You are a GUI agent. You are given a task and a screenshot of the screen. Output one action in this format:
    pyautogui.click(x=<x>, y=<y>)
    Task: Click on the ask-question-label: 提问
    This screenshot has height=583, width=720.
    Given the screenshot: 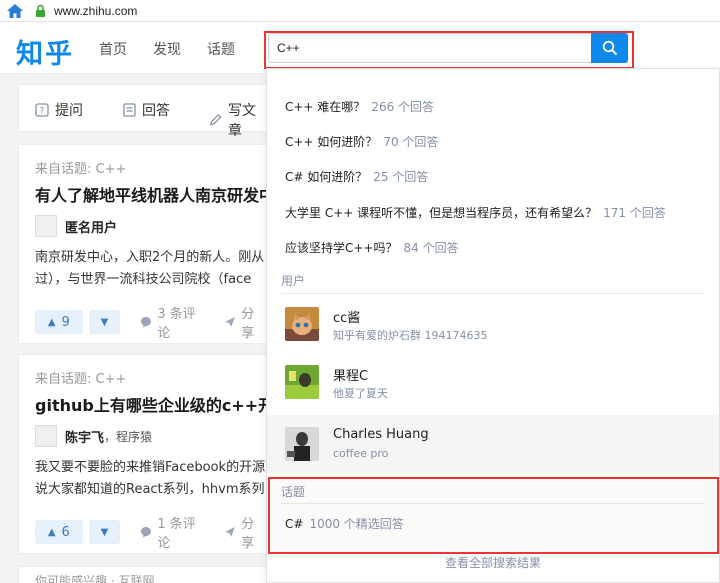 What is the action you would take?
    pyautogui.click(x=69, y=111)
    